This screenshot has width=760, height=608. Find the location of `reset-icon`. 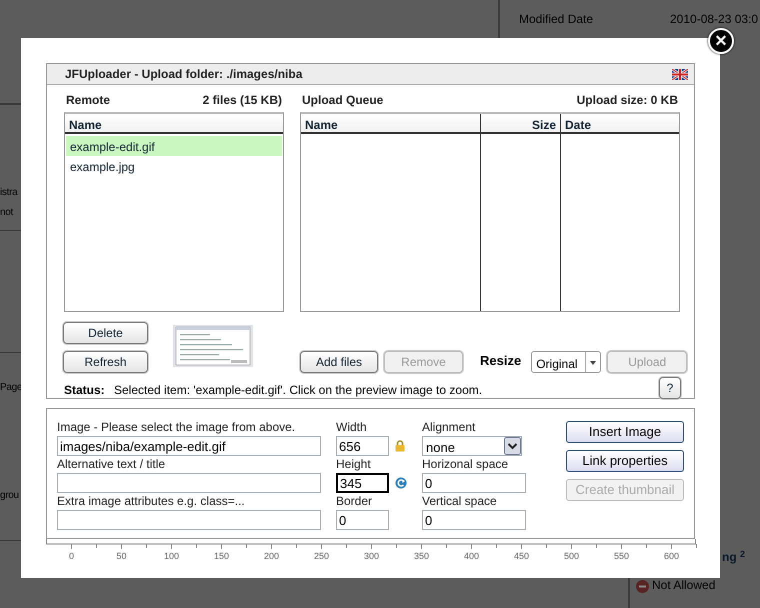

reset-icon is located at coordinates (401, 483).